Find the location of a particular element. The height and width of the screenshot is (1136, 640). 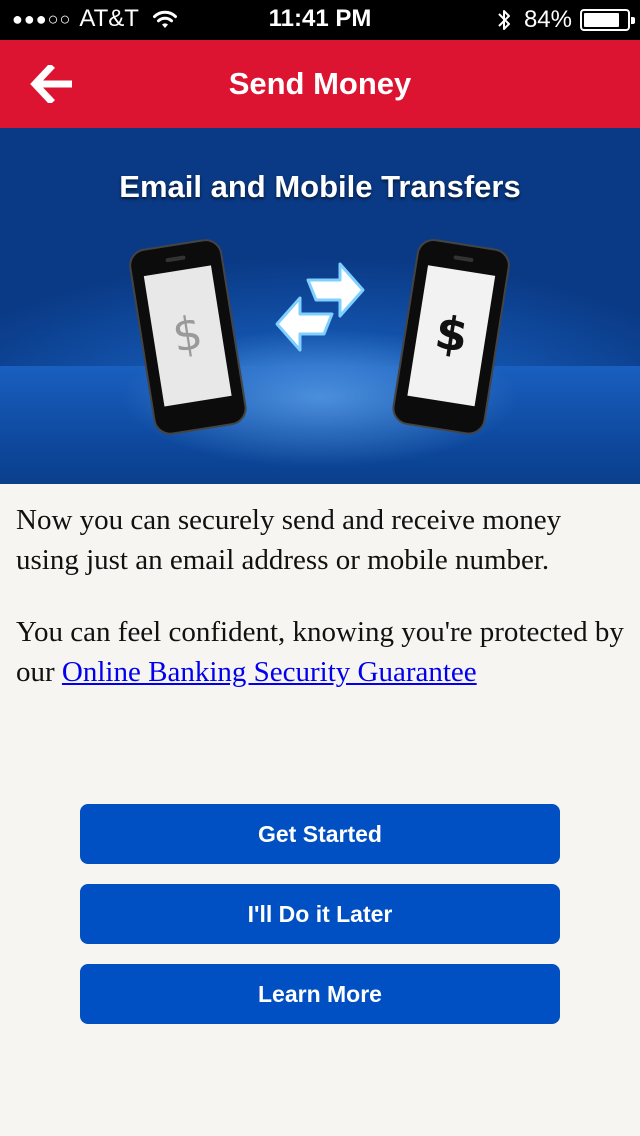

status-bar-right: 84% is located at coordinates (565, 19).